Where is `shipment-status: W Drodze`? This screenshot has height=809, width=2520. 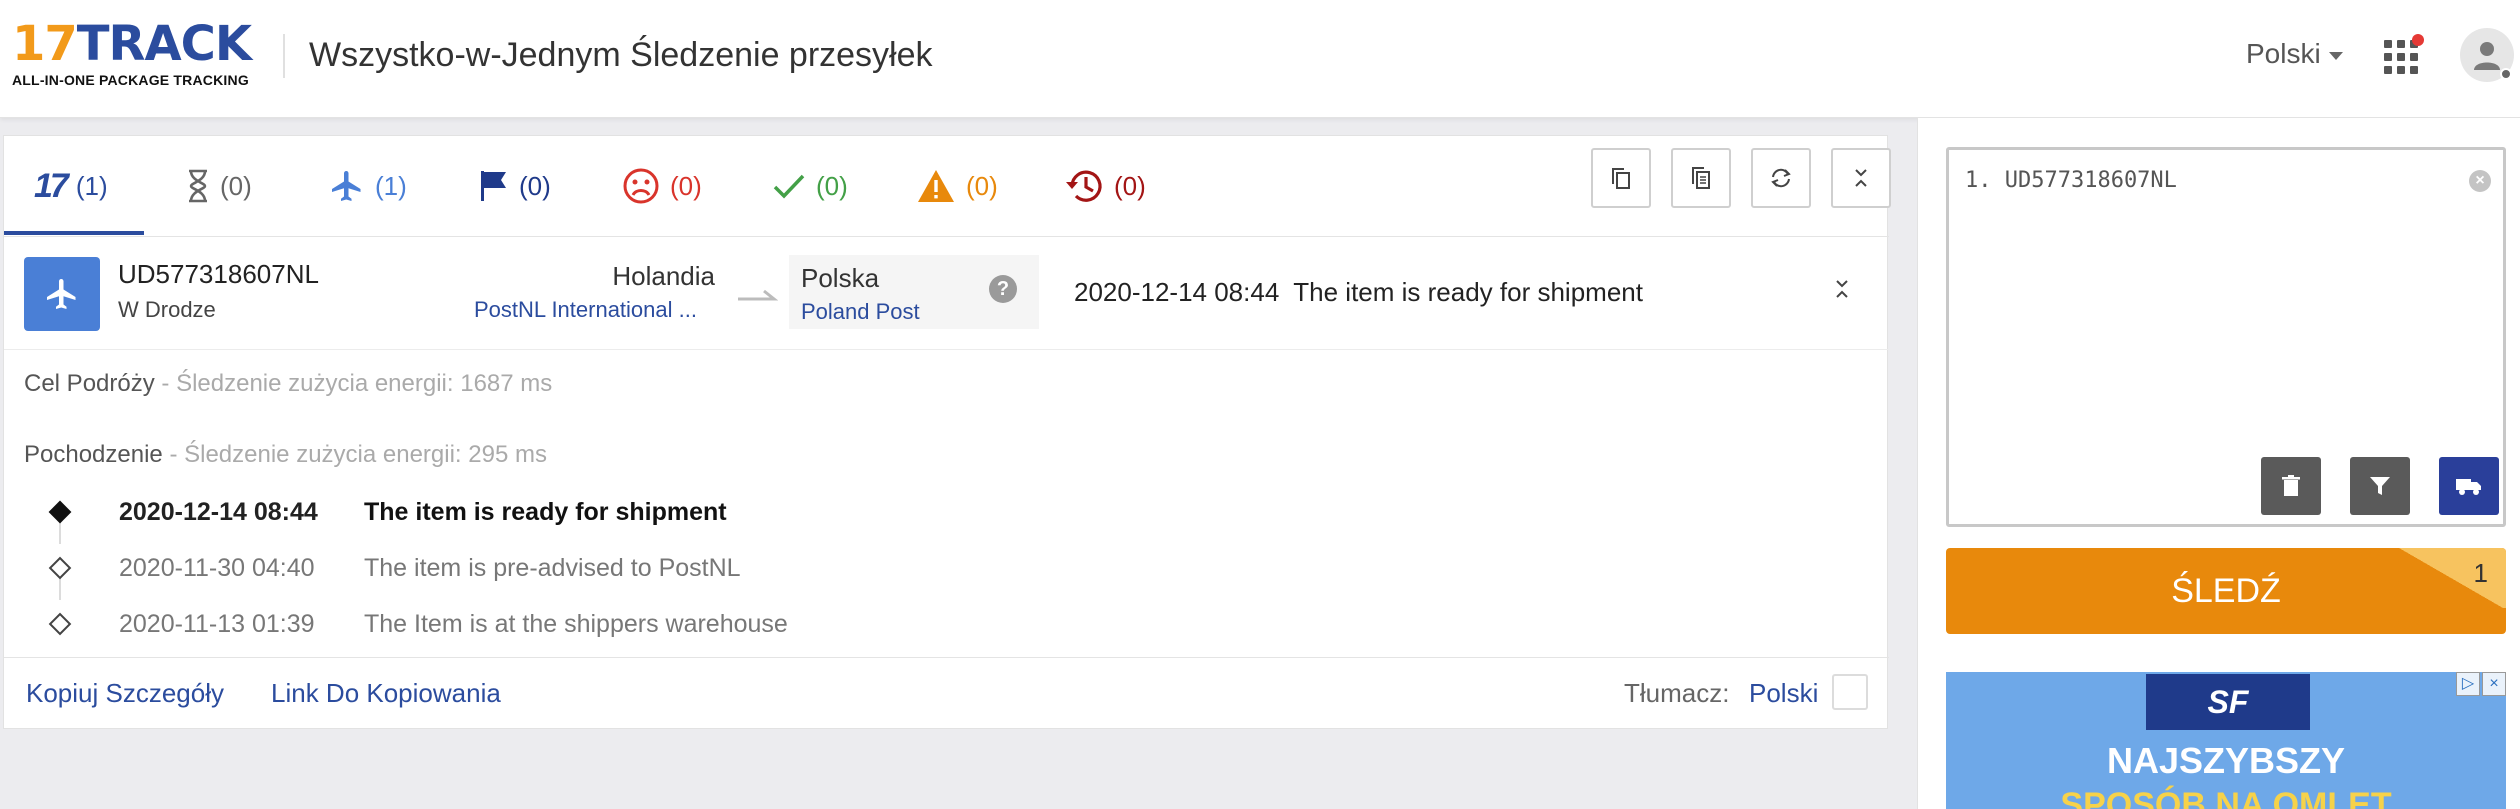 shipment-status: W Drodze is located at coordinates (167, 309).